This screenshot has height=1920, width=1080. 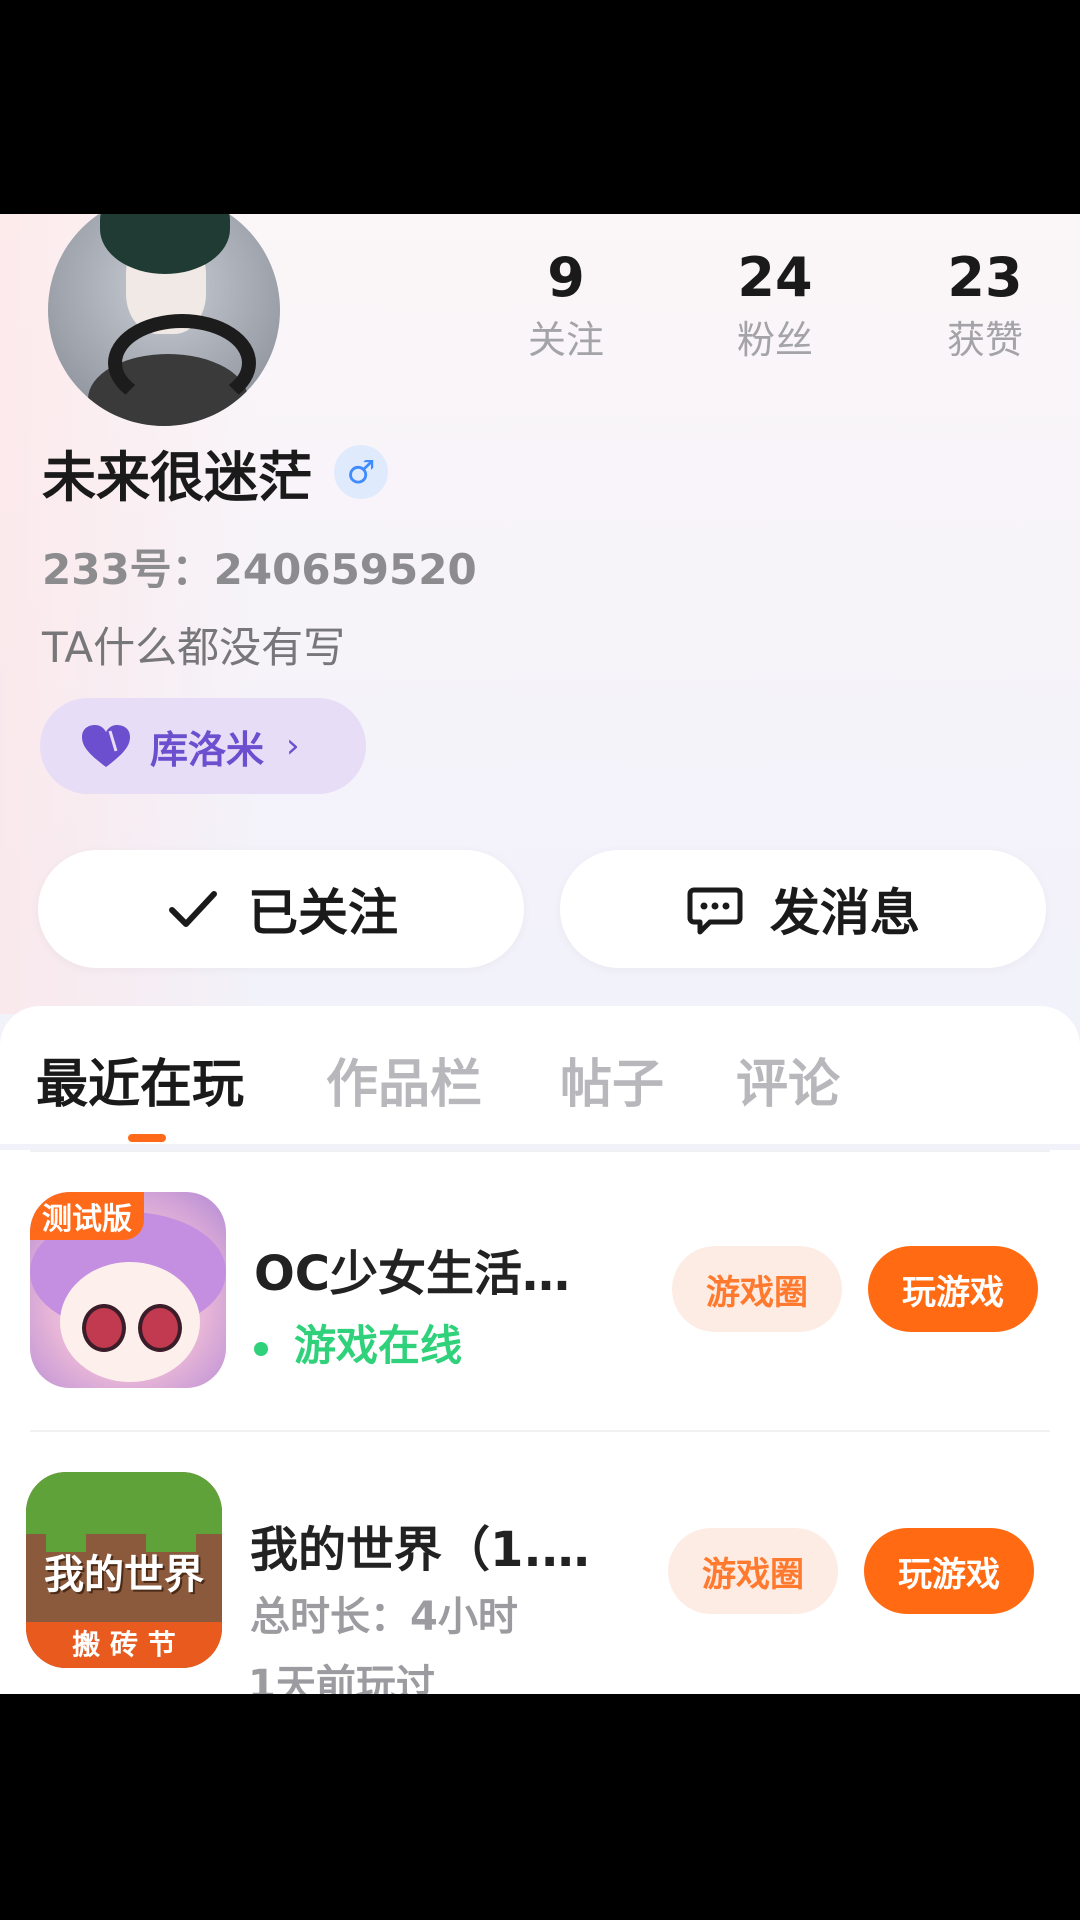 I want to click on nickname: 未来很迷茫, so click(x=177, y=477).